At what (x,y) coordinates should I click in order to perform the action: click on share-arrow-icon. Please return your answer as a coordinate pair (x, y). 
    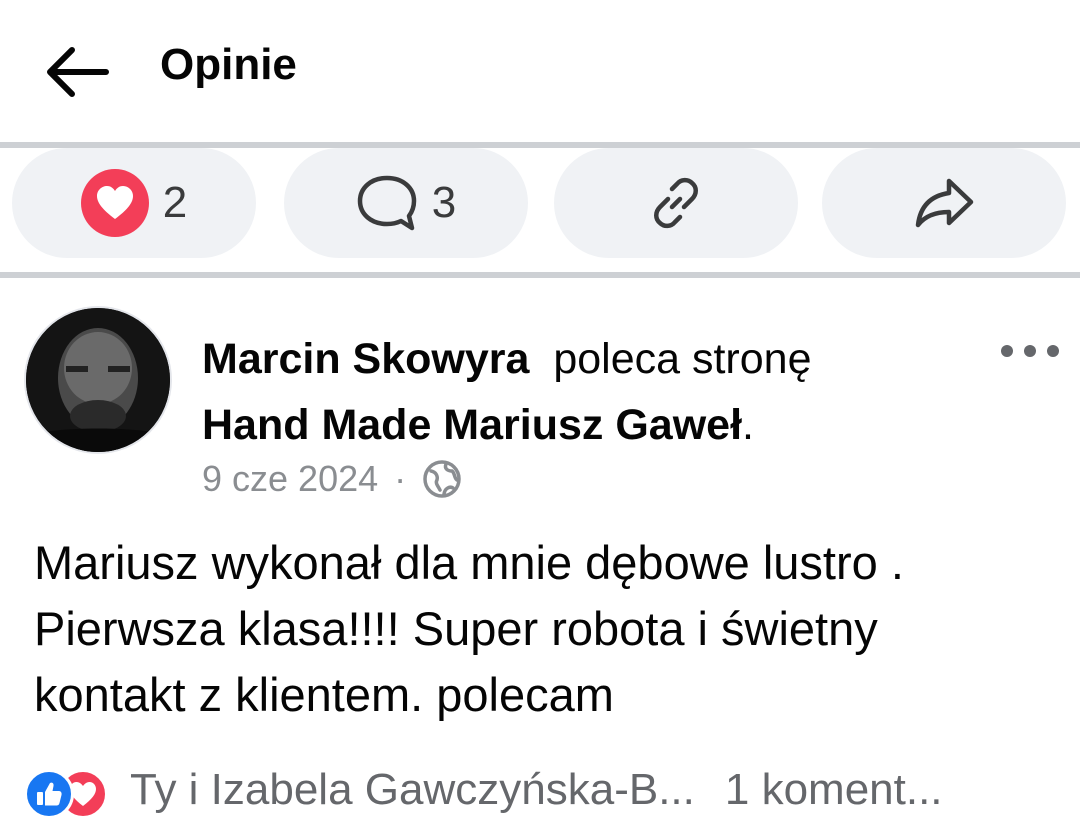
    Looking at the image, I should click on (944, 203).